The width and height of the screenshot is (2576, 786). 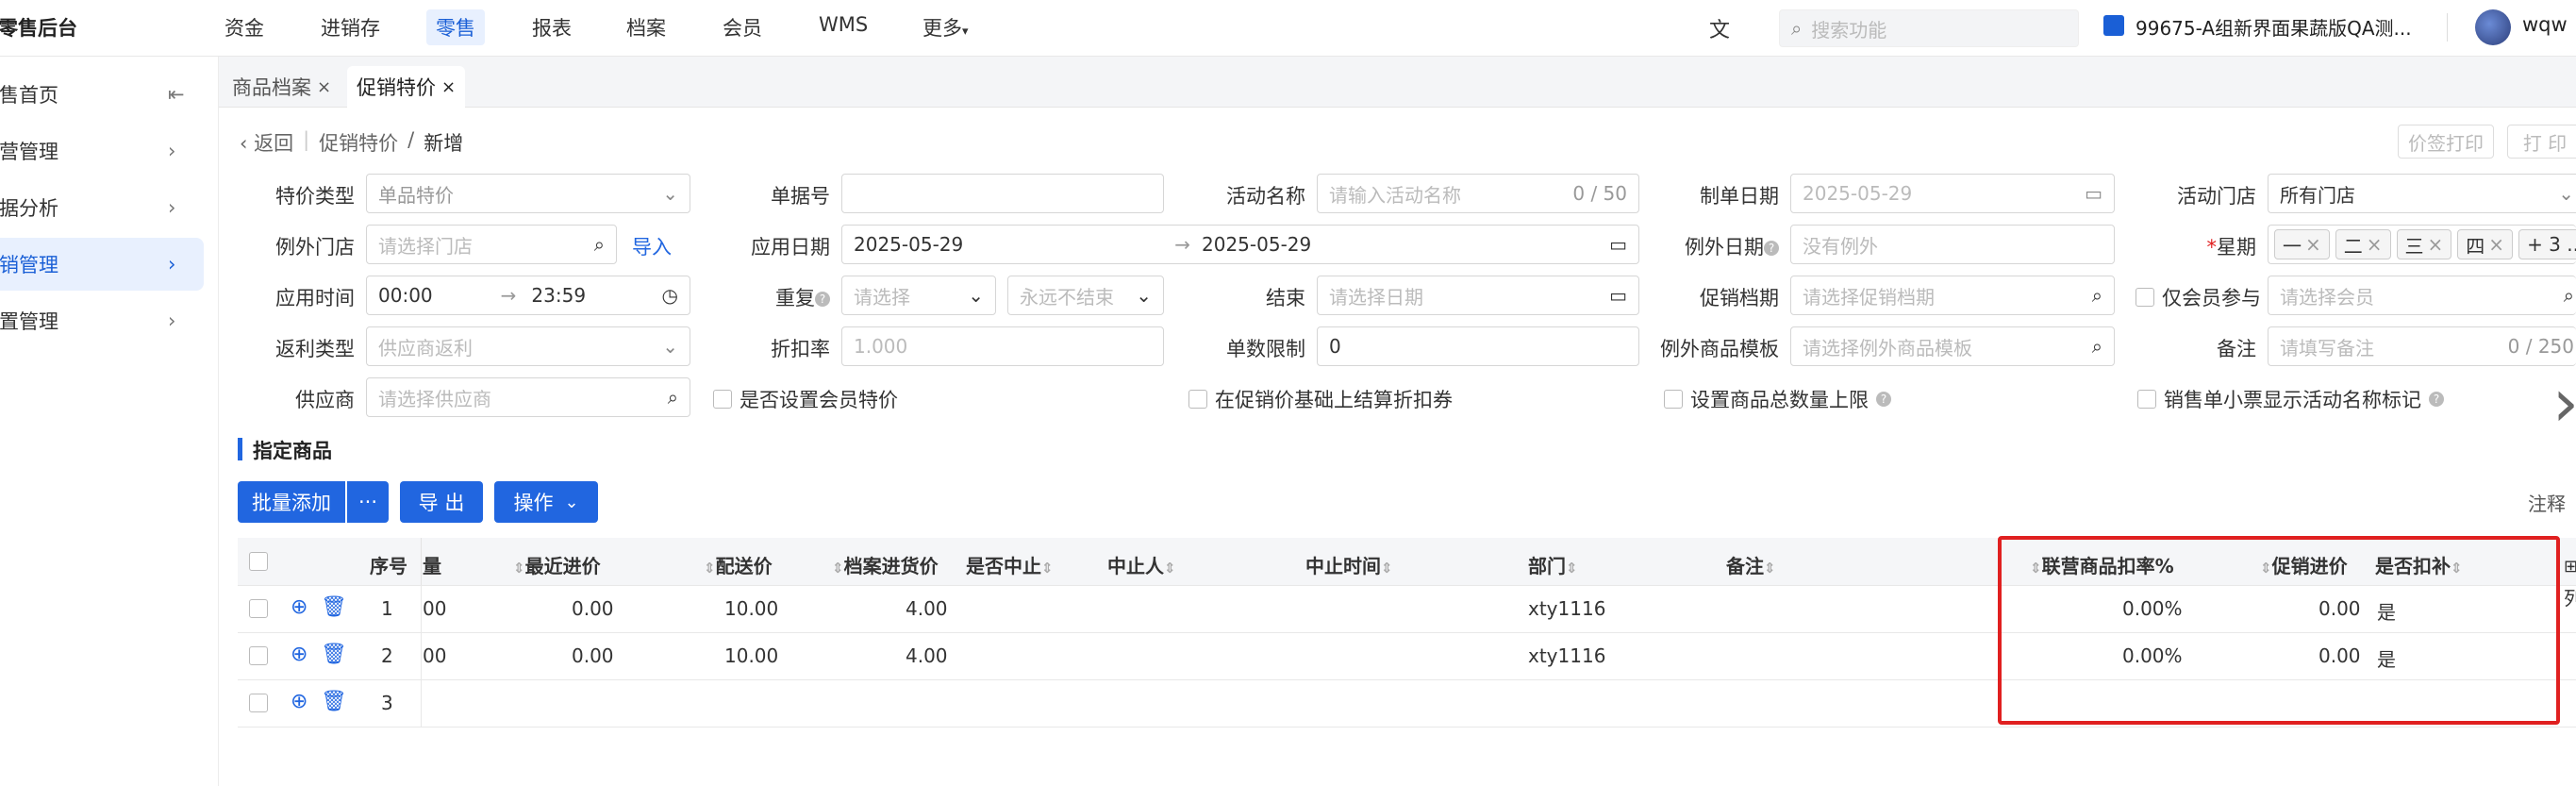 What do you see at coordinates (1953, 244) in the screenshot?
I see `exclude-date-input: 没有例外` at bounding box center [1953, 244].